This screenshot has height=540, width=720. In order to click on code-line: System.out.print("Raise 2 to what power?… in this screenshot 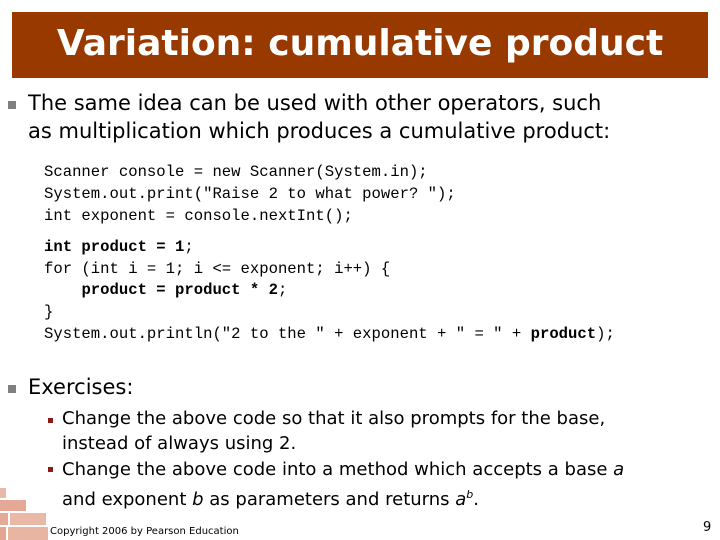, I will do `click(250, 194)`.